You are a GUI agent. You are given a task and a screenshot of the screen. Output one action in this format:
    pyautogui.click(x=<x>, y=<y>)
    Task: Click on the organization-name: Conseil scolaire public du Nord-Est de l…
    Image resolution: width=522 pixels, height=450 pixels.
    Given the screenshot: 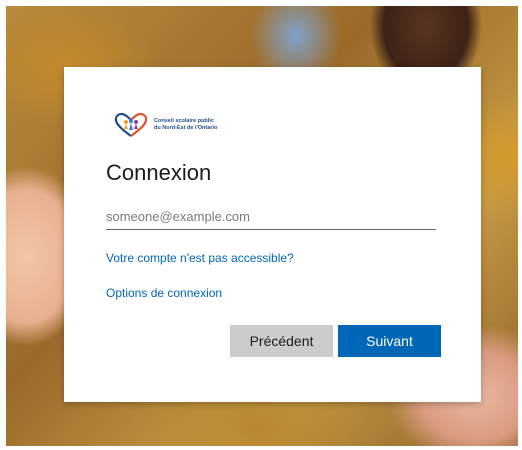 What is the action you would take?
    pyautogui.click(x=185, y=125)
    